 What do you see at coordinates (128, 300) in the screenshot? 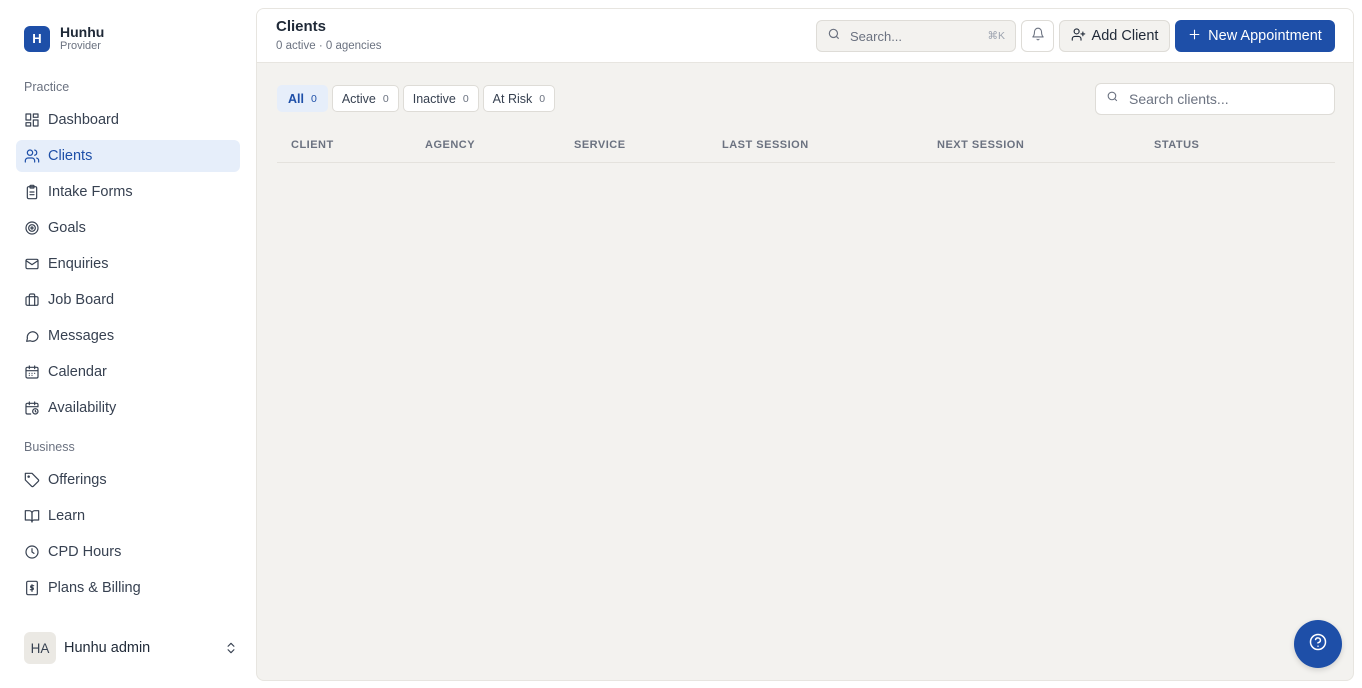
I see `sidebar-item-job-board: Job Board` at bounding box center [128, 300].